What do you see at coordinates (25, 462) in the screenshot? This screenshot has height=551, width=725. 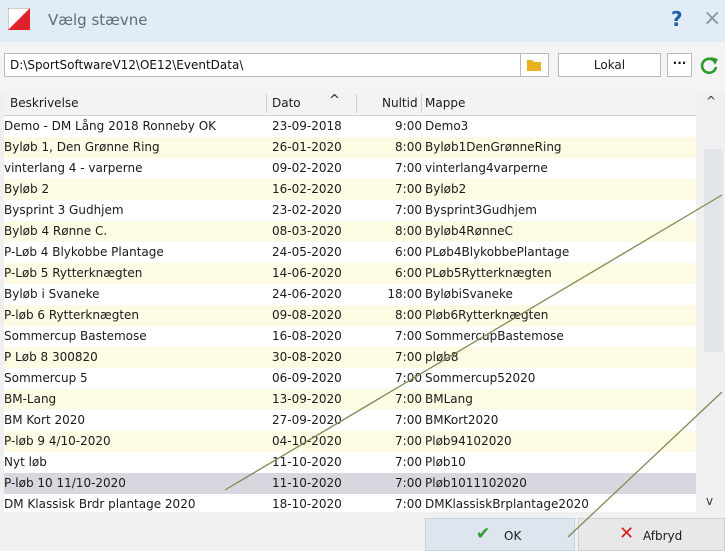 I see `cell-beskrivelse: Nyt løb` at bounding box center [25, 462].